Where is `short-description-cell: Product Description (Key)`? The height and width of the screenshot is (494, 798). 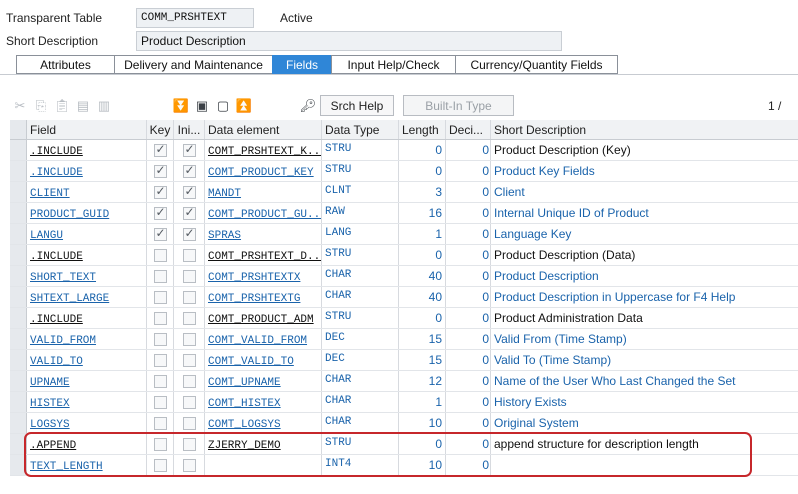
short-description-cell: Product Description (Key) is located at coordinates (644, 150).